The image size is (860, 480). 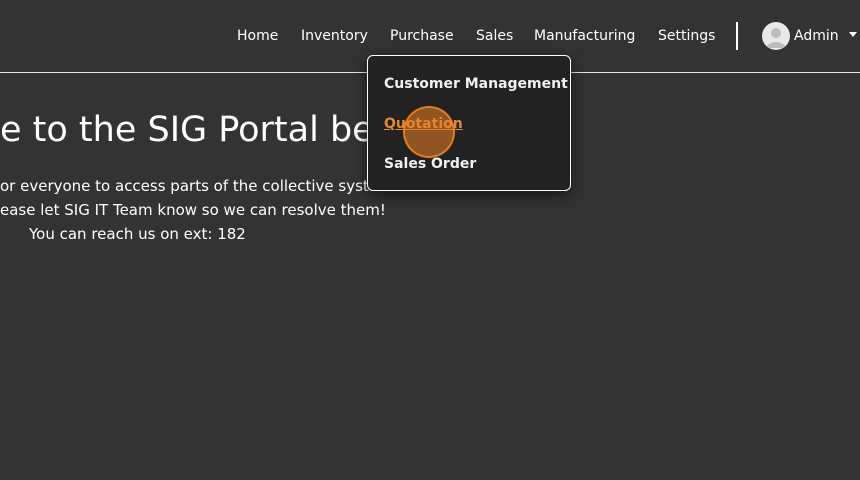 What do you see at coordinates (816, 36) in the screenshot?
I see `user-name: Admin` at bounding box center [816, 36].